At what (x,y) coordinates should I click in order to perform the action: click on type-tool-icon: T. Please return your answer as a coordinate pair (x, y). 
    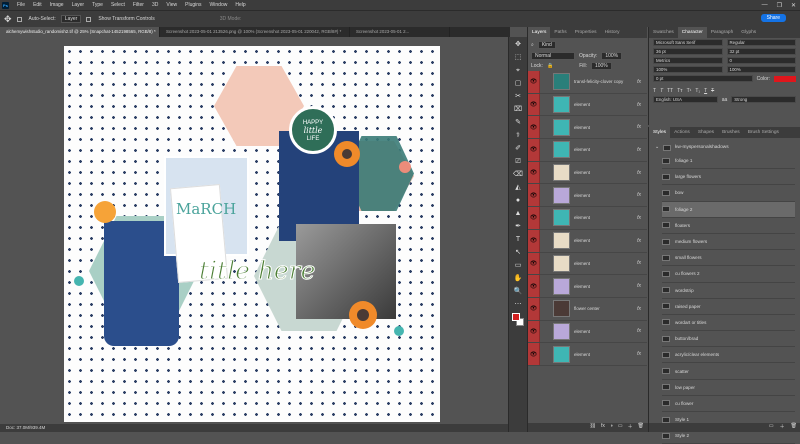
    Looking at the image, I should click on (518, 240).